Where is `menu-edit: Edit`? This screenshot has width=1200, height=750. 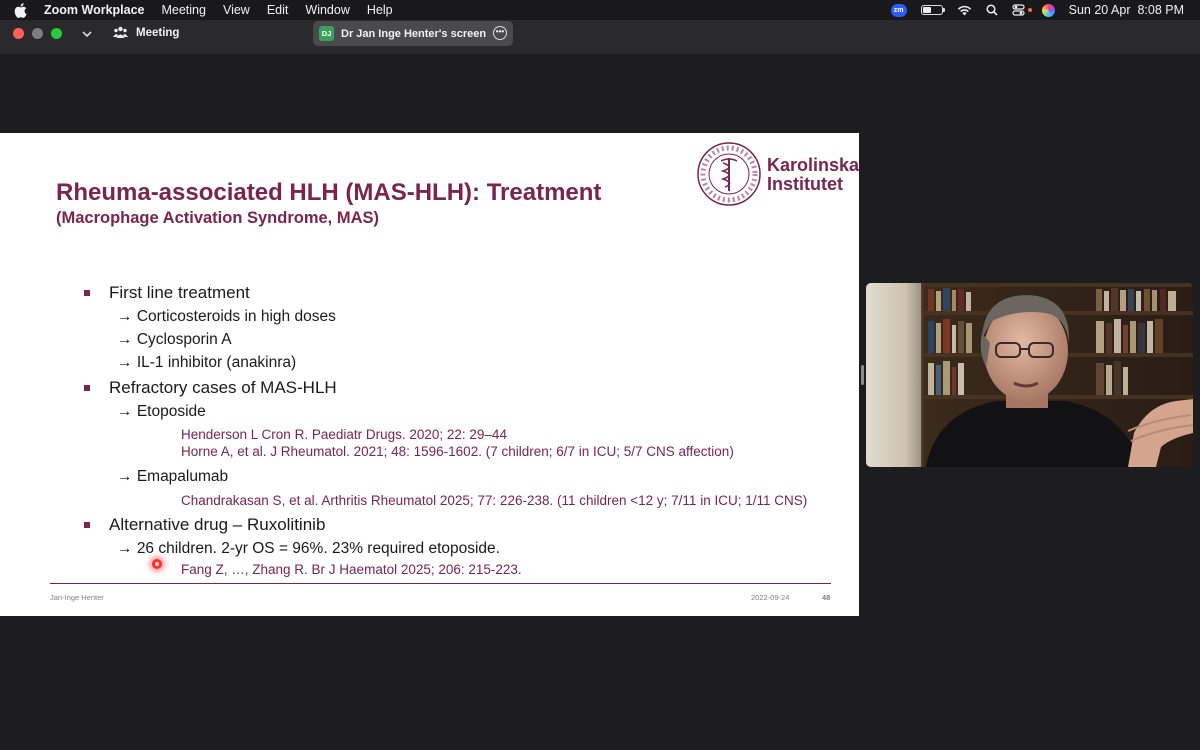
menu-edit: Edit is located at coordinates (278, 10).